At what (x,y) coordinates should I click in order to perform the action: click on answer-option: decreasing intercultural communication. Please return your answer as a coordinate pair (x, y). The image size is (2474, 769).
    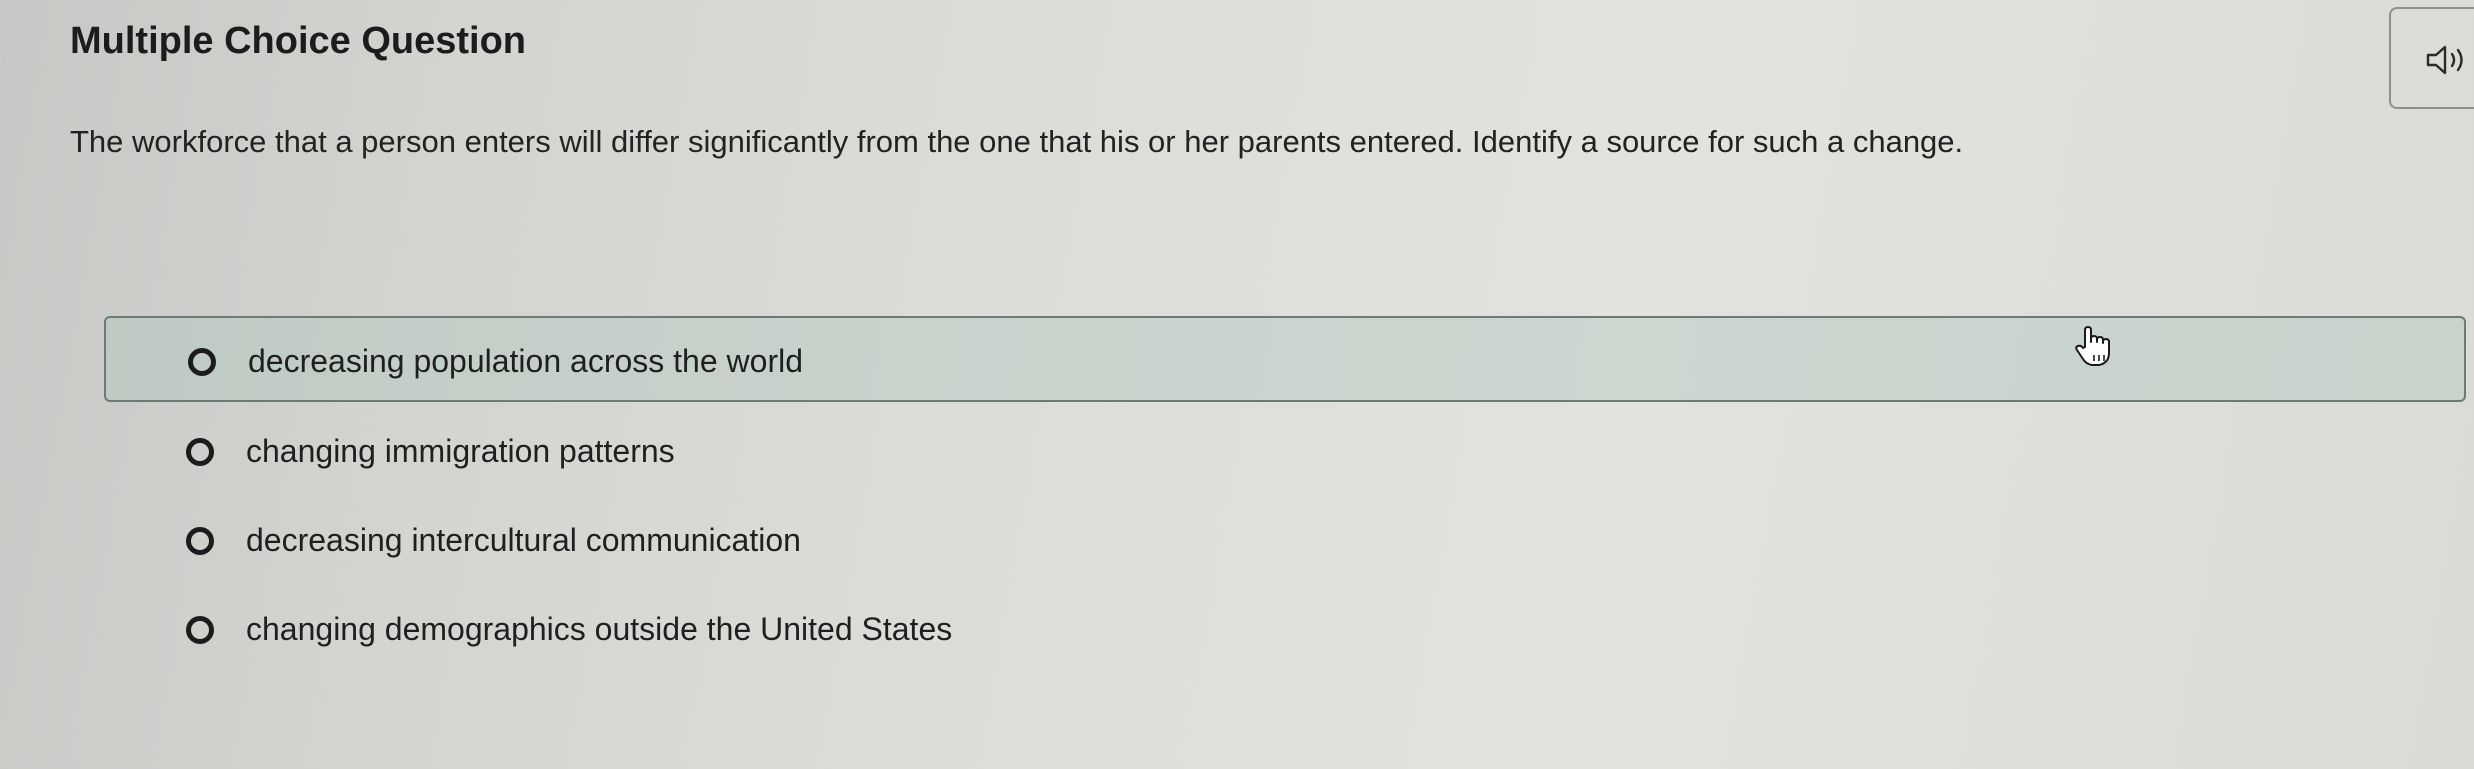
    Looking at the image, I should click on (1285, 540).